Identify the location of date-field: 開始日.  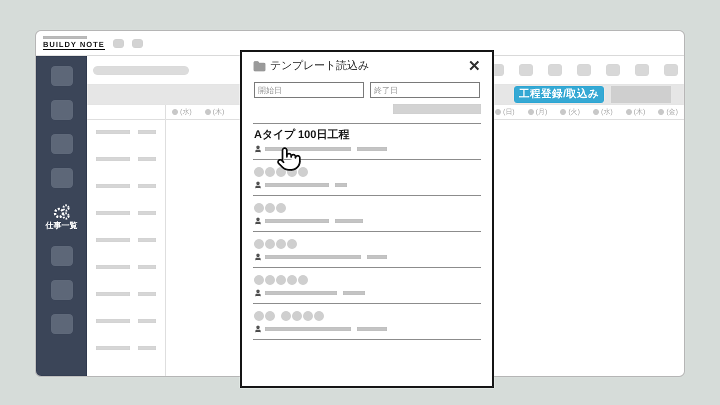
(309, 90).